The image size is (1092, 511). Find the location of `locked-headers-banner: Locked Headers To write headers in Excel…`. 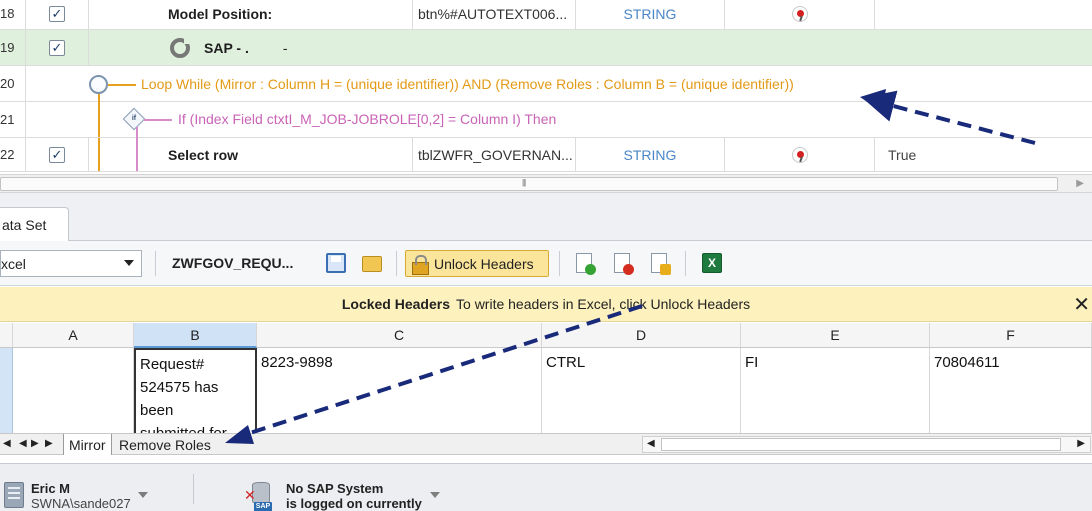

locked-headers-banner: Locked Headers To write headers in Excel… is located at coordinates (546, 304).